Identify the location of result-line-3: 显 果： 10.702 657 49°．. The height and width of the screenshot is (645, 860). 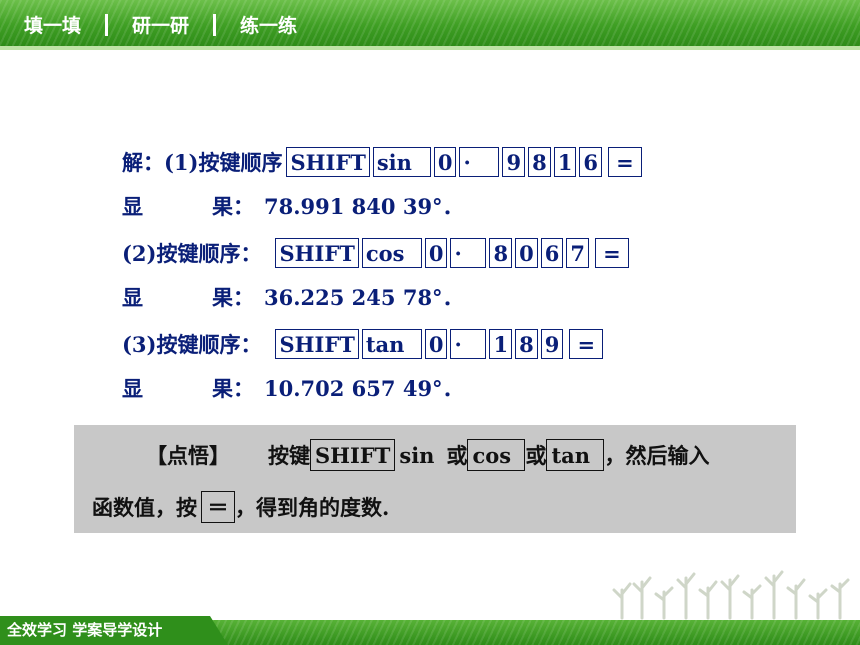
(293, 388).